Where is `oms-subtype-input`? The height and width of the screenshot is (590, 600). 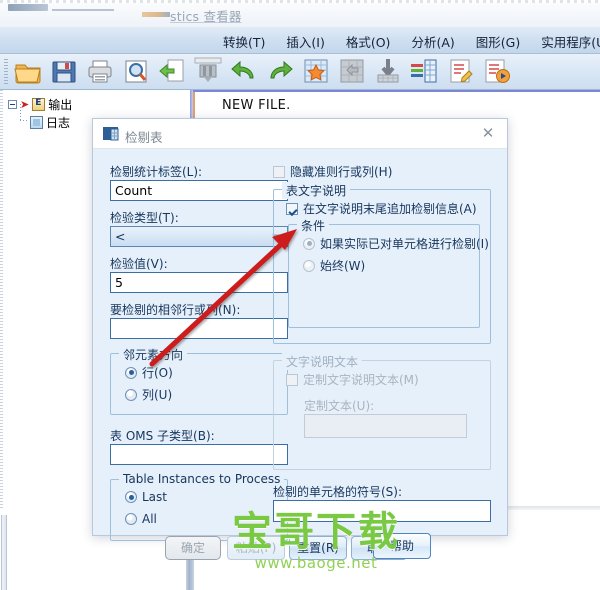 oms-subtype-input is located at coordinates (199, 454).